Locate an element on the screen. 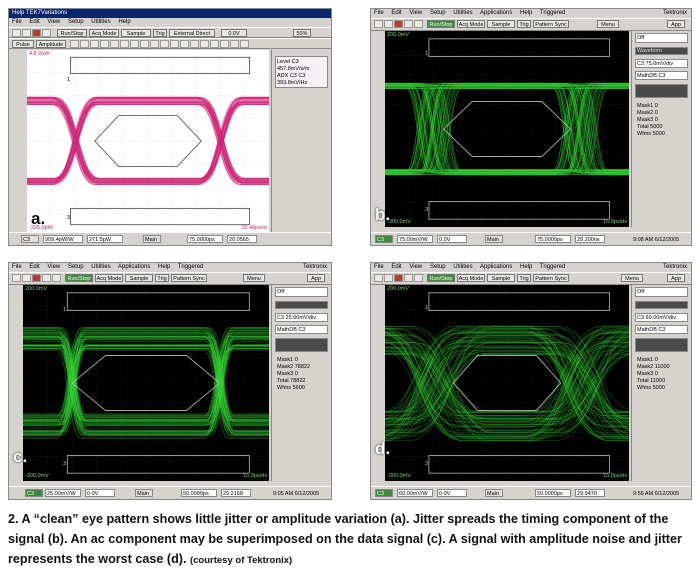  pulse-select: Pulse is located at coordinates (23, 44).